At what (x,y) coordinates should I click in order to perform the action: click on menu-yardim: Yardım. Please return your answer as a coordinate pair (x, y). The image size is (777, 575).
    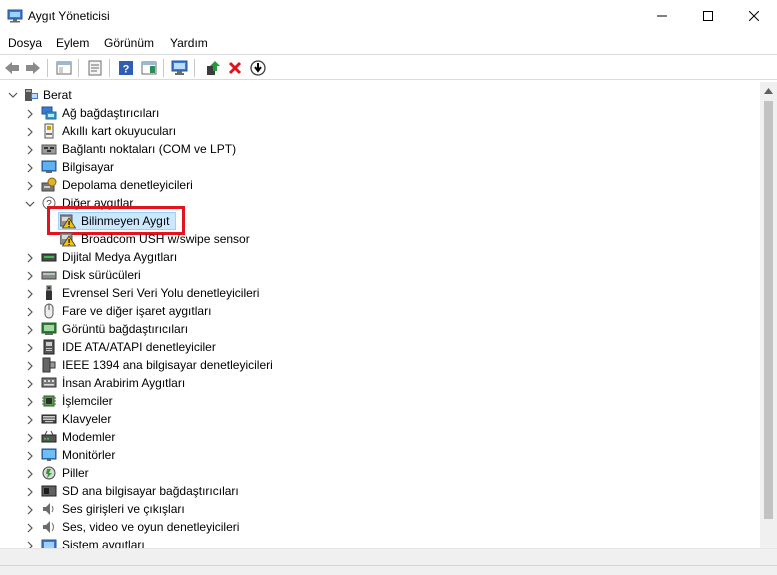
    Looking at the image, I should click on (189, 43).